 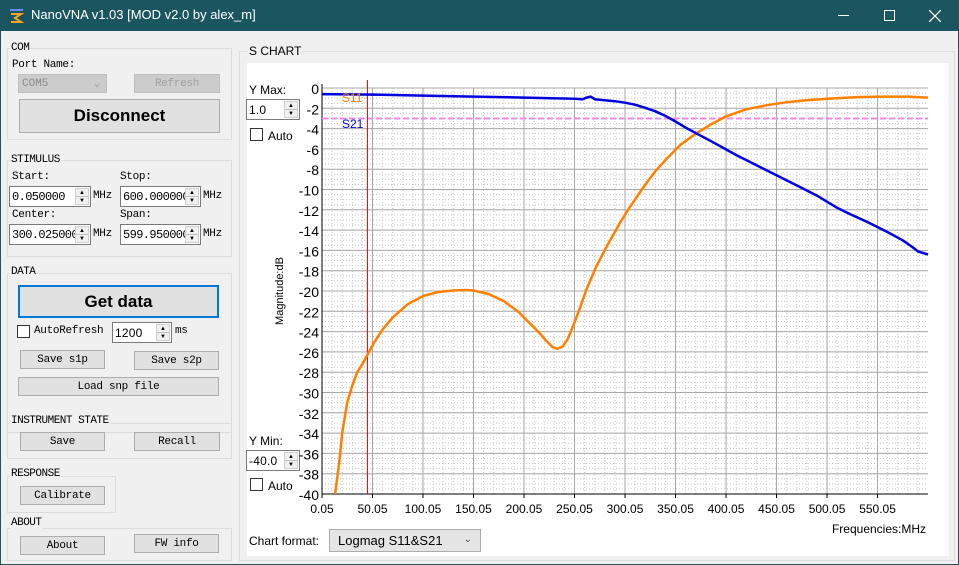 I want to click on x-tick-label: 300.05, so click(x=625, y=509).